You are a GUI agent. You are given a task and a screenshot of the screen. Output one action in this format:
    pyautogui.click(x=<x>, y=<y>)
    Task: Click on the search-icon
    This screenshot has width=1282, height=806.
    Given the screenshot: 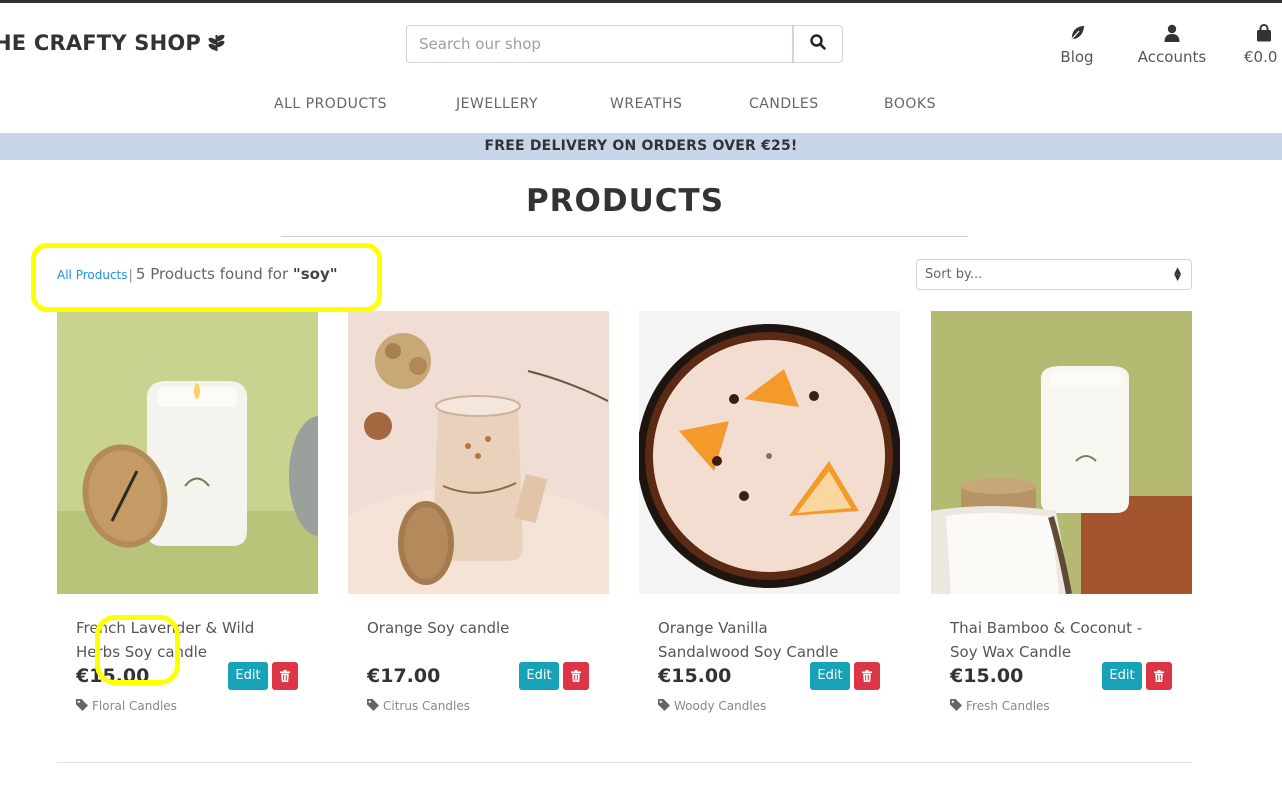 What is the action you would take?
    pyautogui.click(x=818, y=44)
    